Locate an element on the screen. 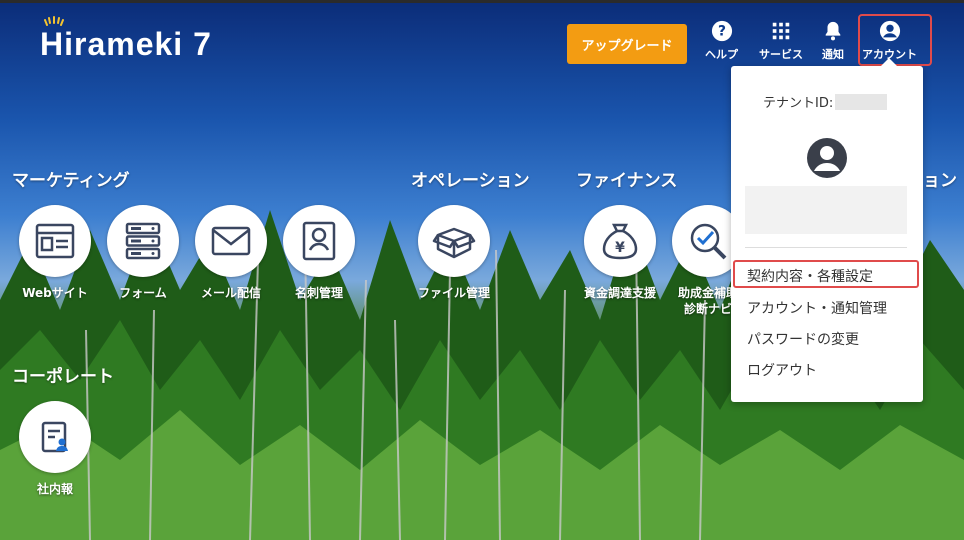 This screenshot has height=540, width=964. help-label: ヘルプ is located at coordinates (721, 54).